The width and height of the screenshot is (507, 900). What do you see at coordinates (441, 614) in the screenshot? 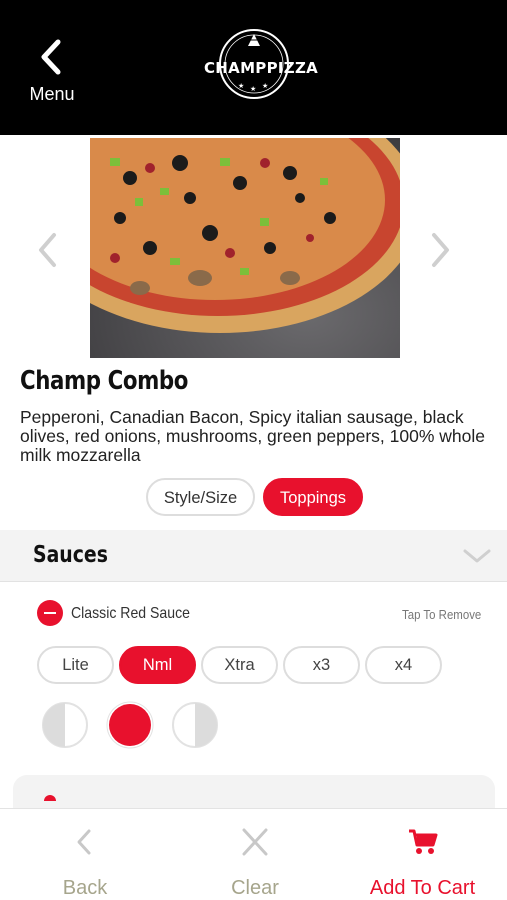
I see `tap-to-remove-link: Tap To Remove` at bounding box center [441, 614].